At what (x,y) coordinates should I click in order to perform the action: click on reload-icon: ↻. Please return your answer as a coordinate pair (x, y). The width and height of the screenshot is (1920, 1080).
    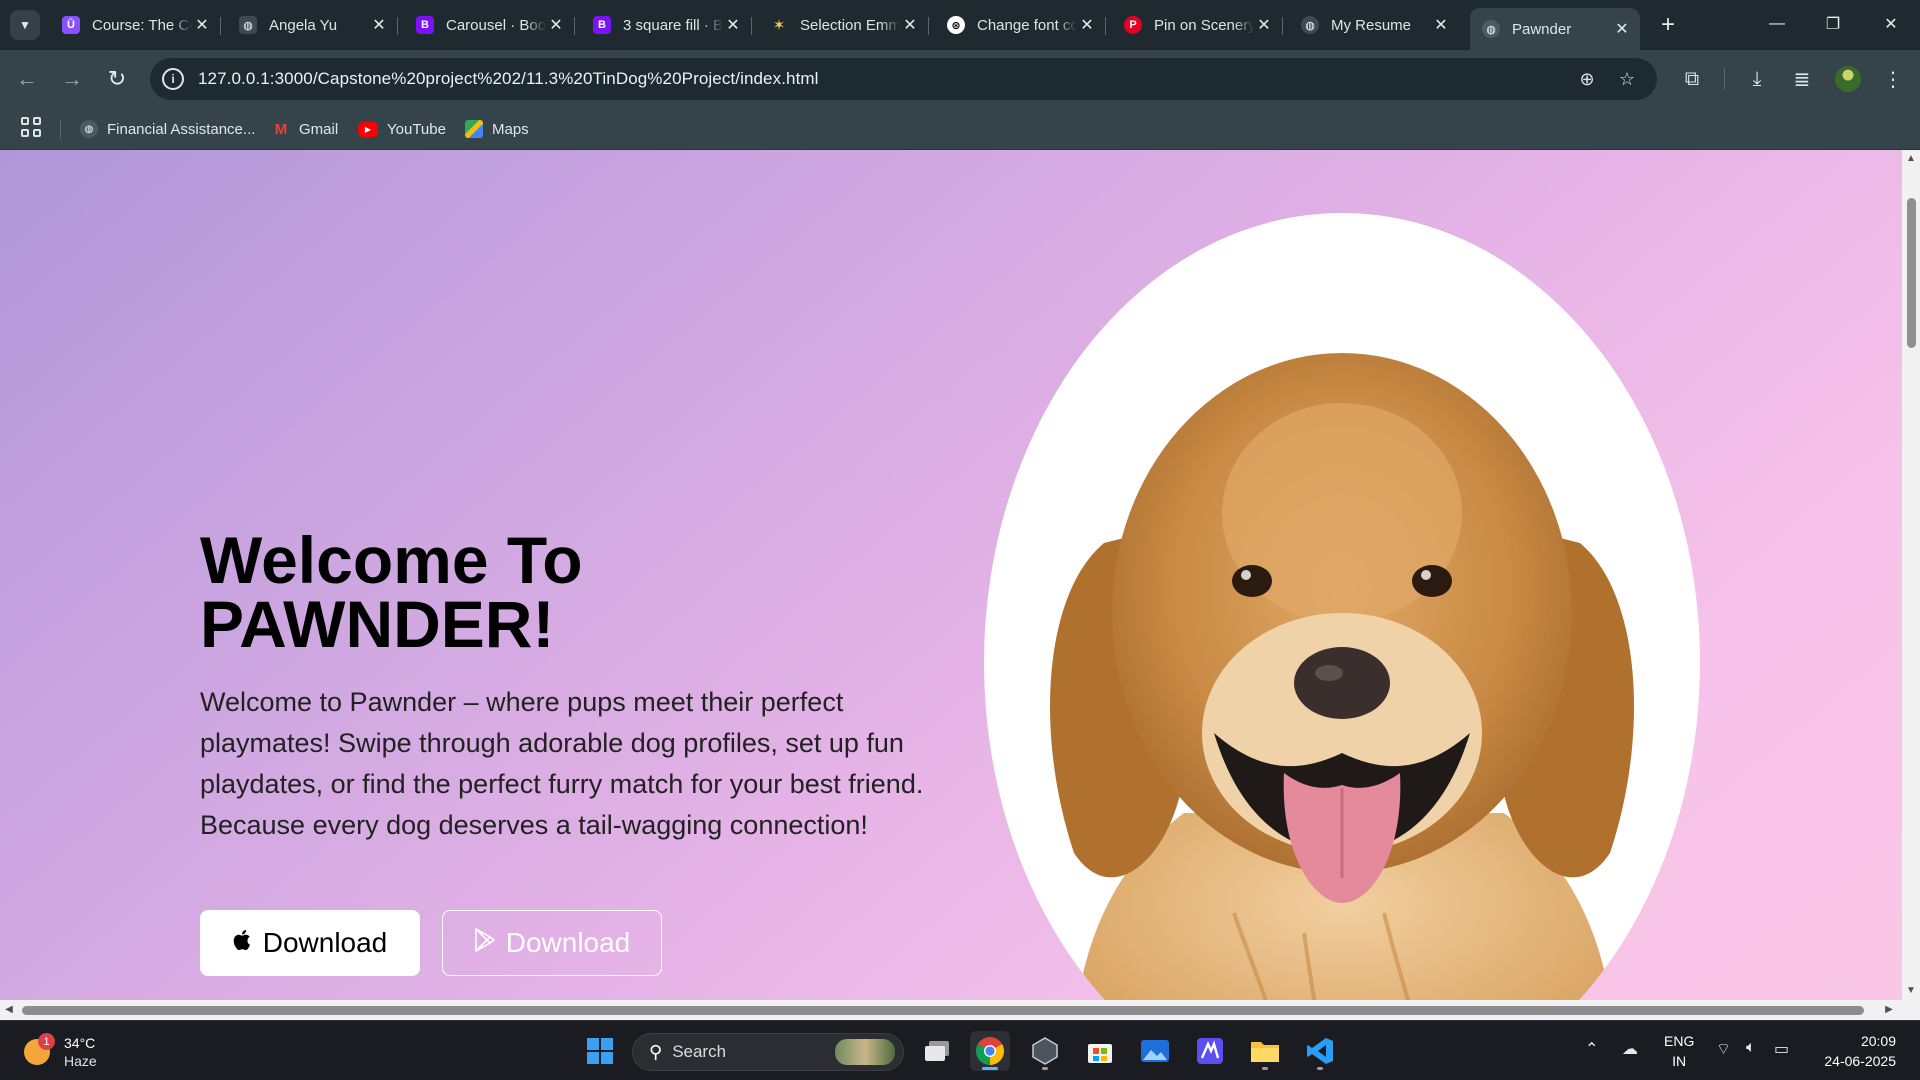
    Looking at the image, I should click on (117, 79).